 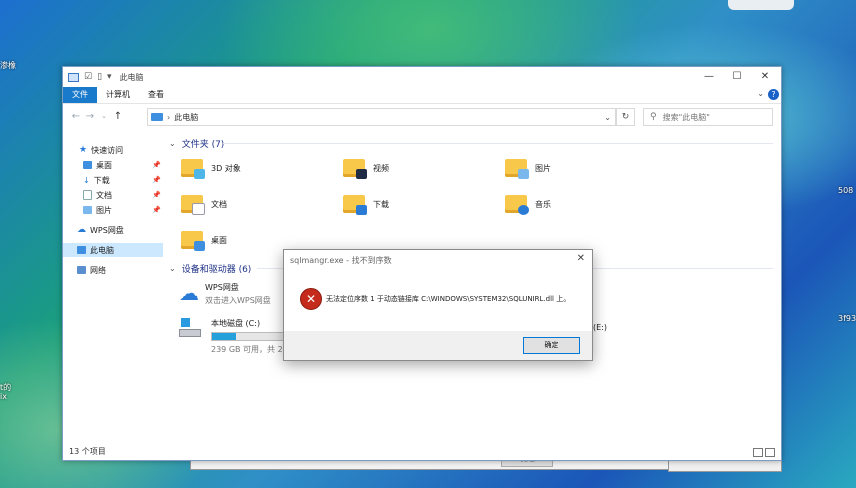 I want to click on customize-quick-access-icon: ▾, so click(x=109, y=77).